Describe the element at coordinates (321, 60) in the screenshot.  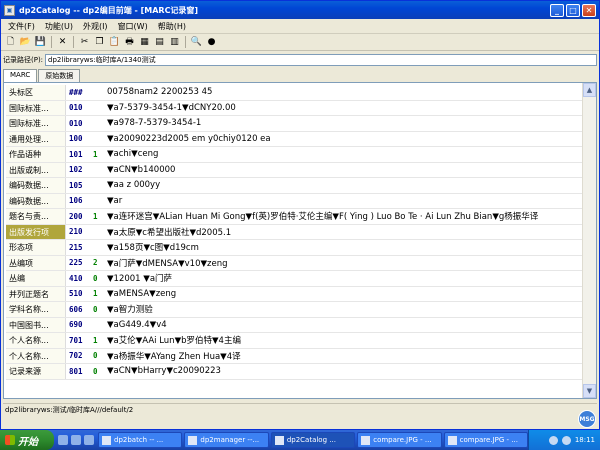
I see `record-path-input: dp2libraryws:临时库A/1340测试` at that location.